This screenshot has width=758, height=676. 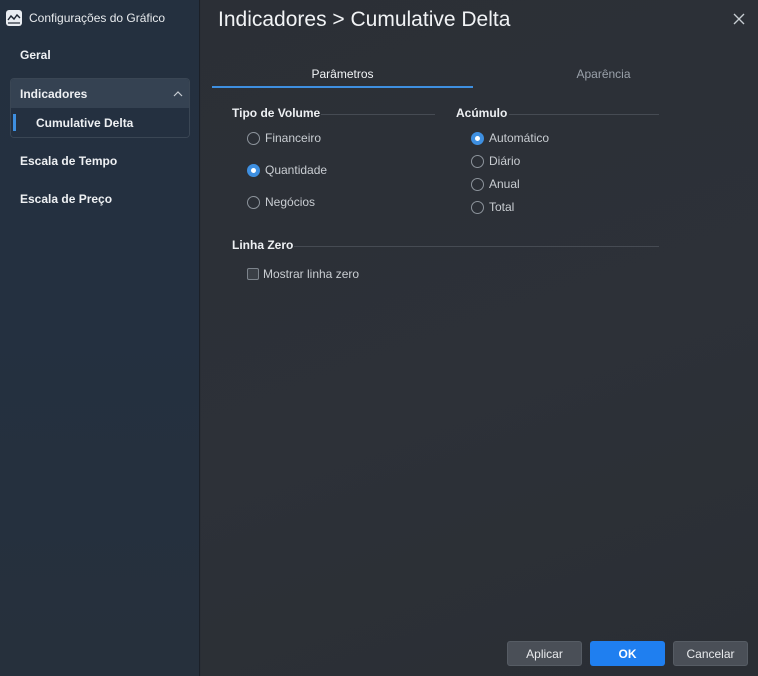 I want to click on sidebar-item-label: Escala de Preço, so click(x=66, y=199).